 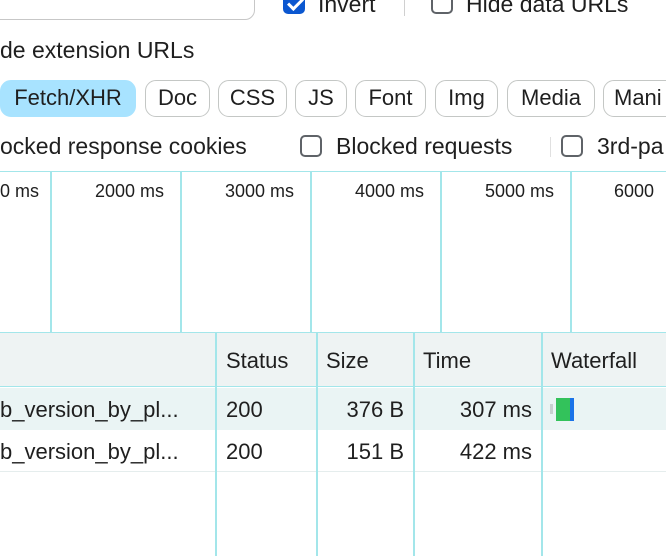 What do you see at coordinates (563, 409) in the screenshot?
I see `waterfall-waiting-bar` at bounding box center [563, 409].